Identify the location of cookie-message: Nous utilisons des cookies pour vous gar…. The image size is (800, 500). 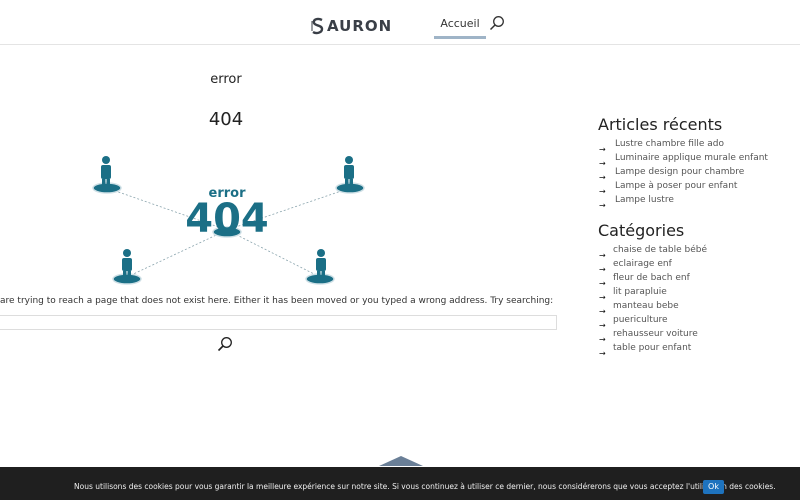
(425, 486).